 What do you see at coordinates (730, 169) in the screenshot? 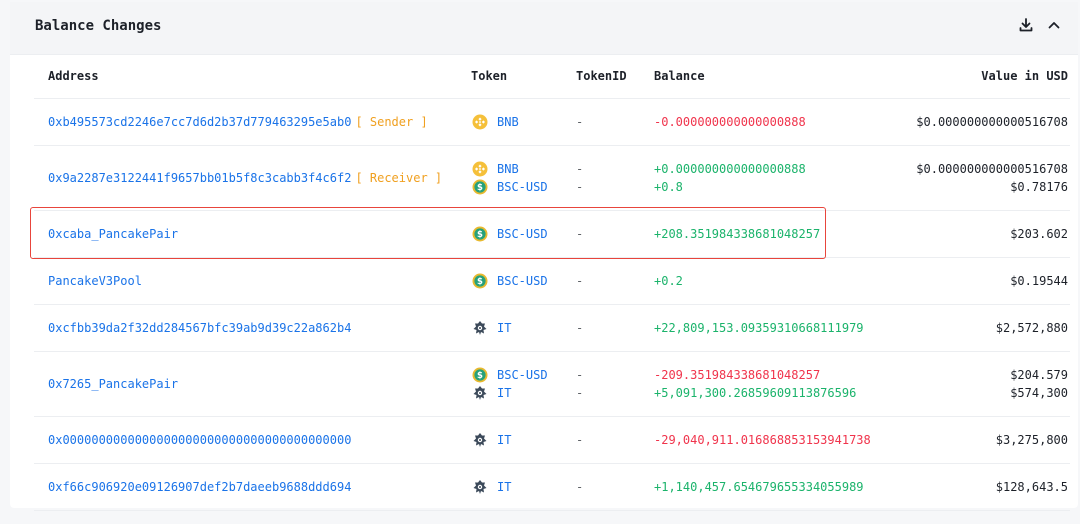
I see `balance-value: +0.000000000000000888` at bounding box center [730, 169].